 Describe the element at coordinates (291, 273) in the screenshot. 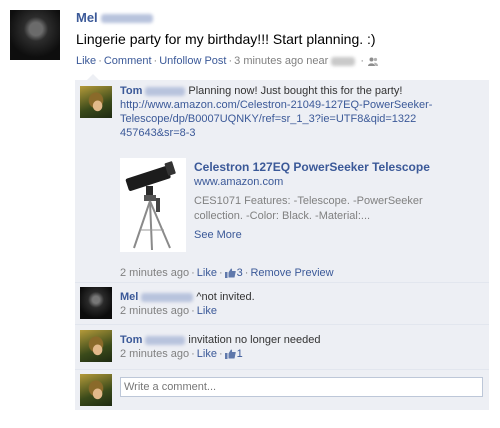

I see `remove-preview-link: Remove Preview` at that location.